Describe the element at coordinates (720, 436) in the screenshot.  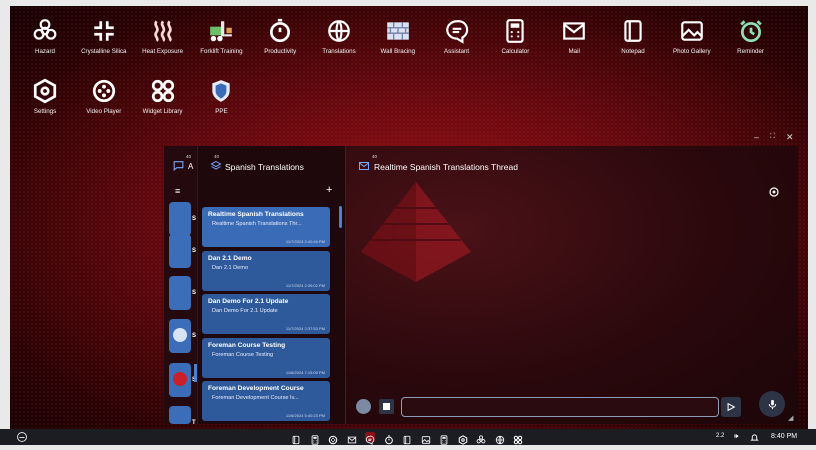
I see `tray-indicator: 2.2` at that location.